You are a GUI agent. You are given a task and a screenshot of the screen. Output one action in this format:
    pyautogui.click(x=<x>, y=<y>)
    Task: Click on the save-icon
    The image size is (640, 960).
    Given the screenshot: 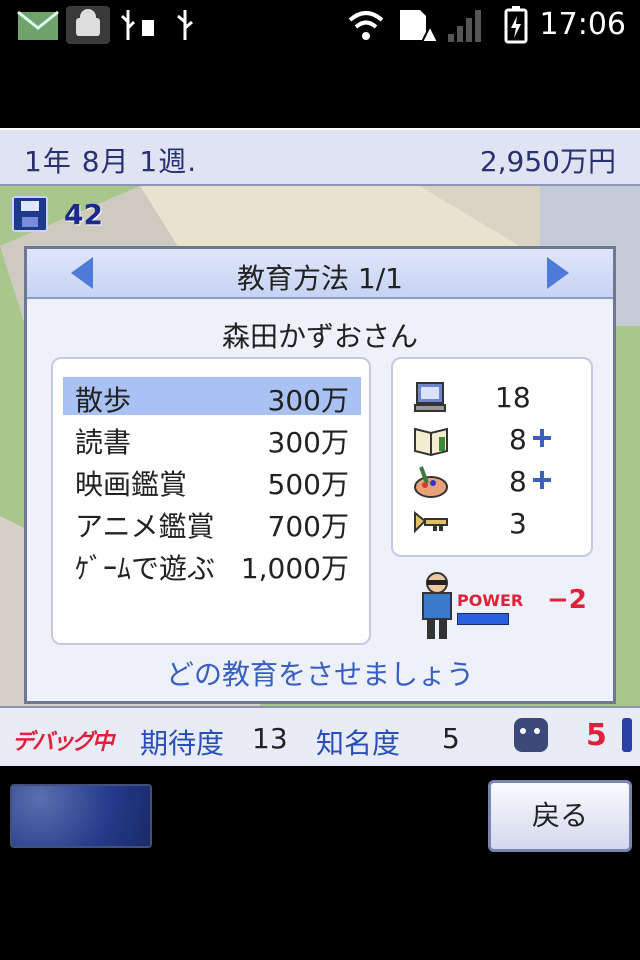 What is the action you would take?
    pyautogui.click(x=30, y=214)
    